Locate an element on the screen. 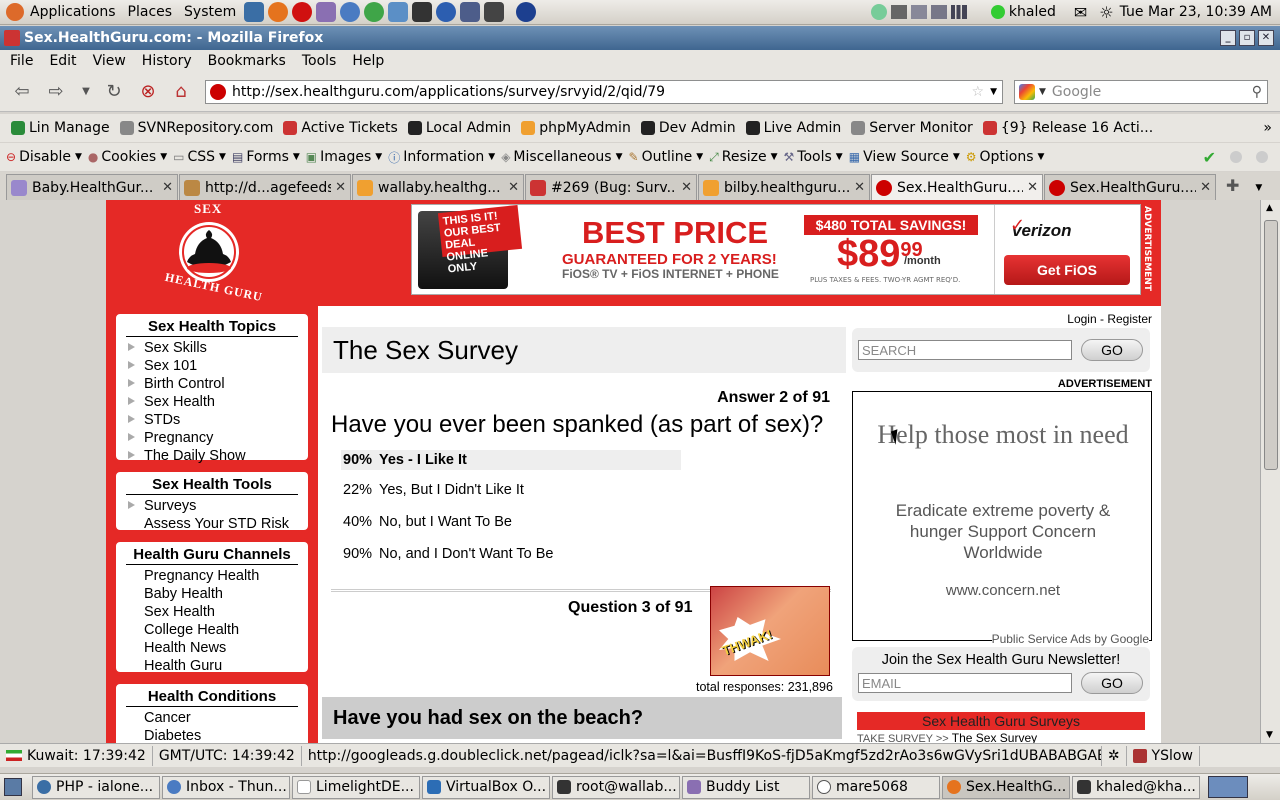 The width and height of the screenshot is (1280, 800). ad-url: www.concern.net is located at coordinates (1003, 590).